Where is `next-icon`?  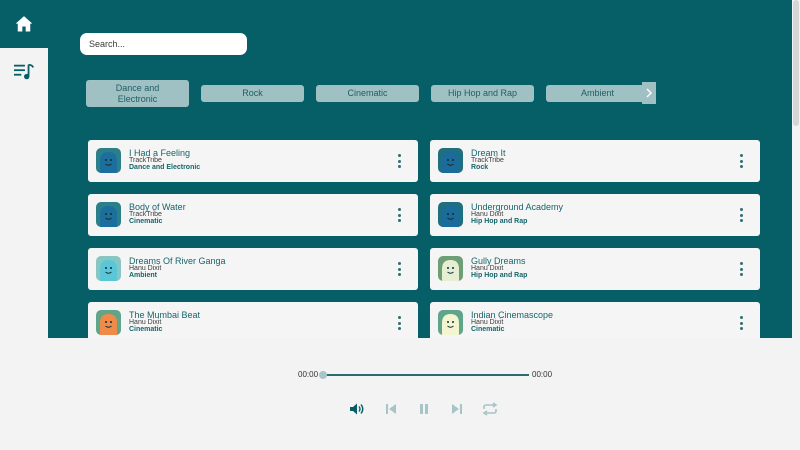 next-icon is located at coordinates (457, 409).